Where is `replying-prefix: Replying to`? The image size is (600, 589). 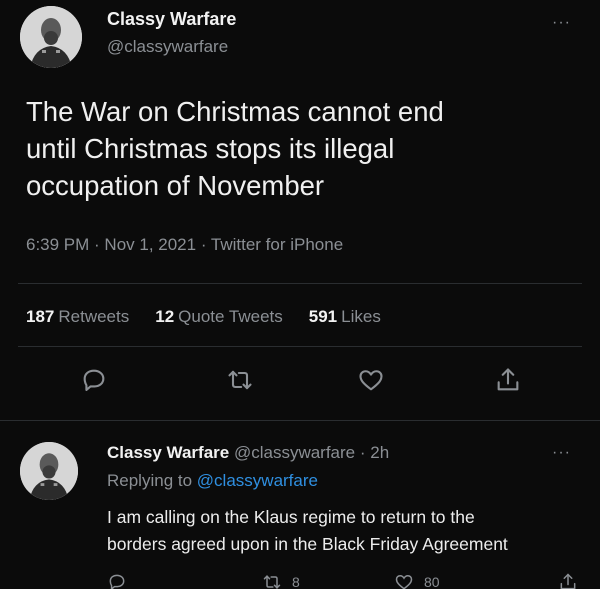
replying-prefix: Replying to is located at coordinates (150, 480).